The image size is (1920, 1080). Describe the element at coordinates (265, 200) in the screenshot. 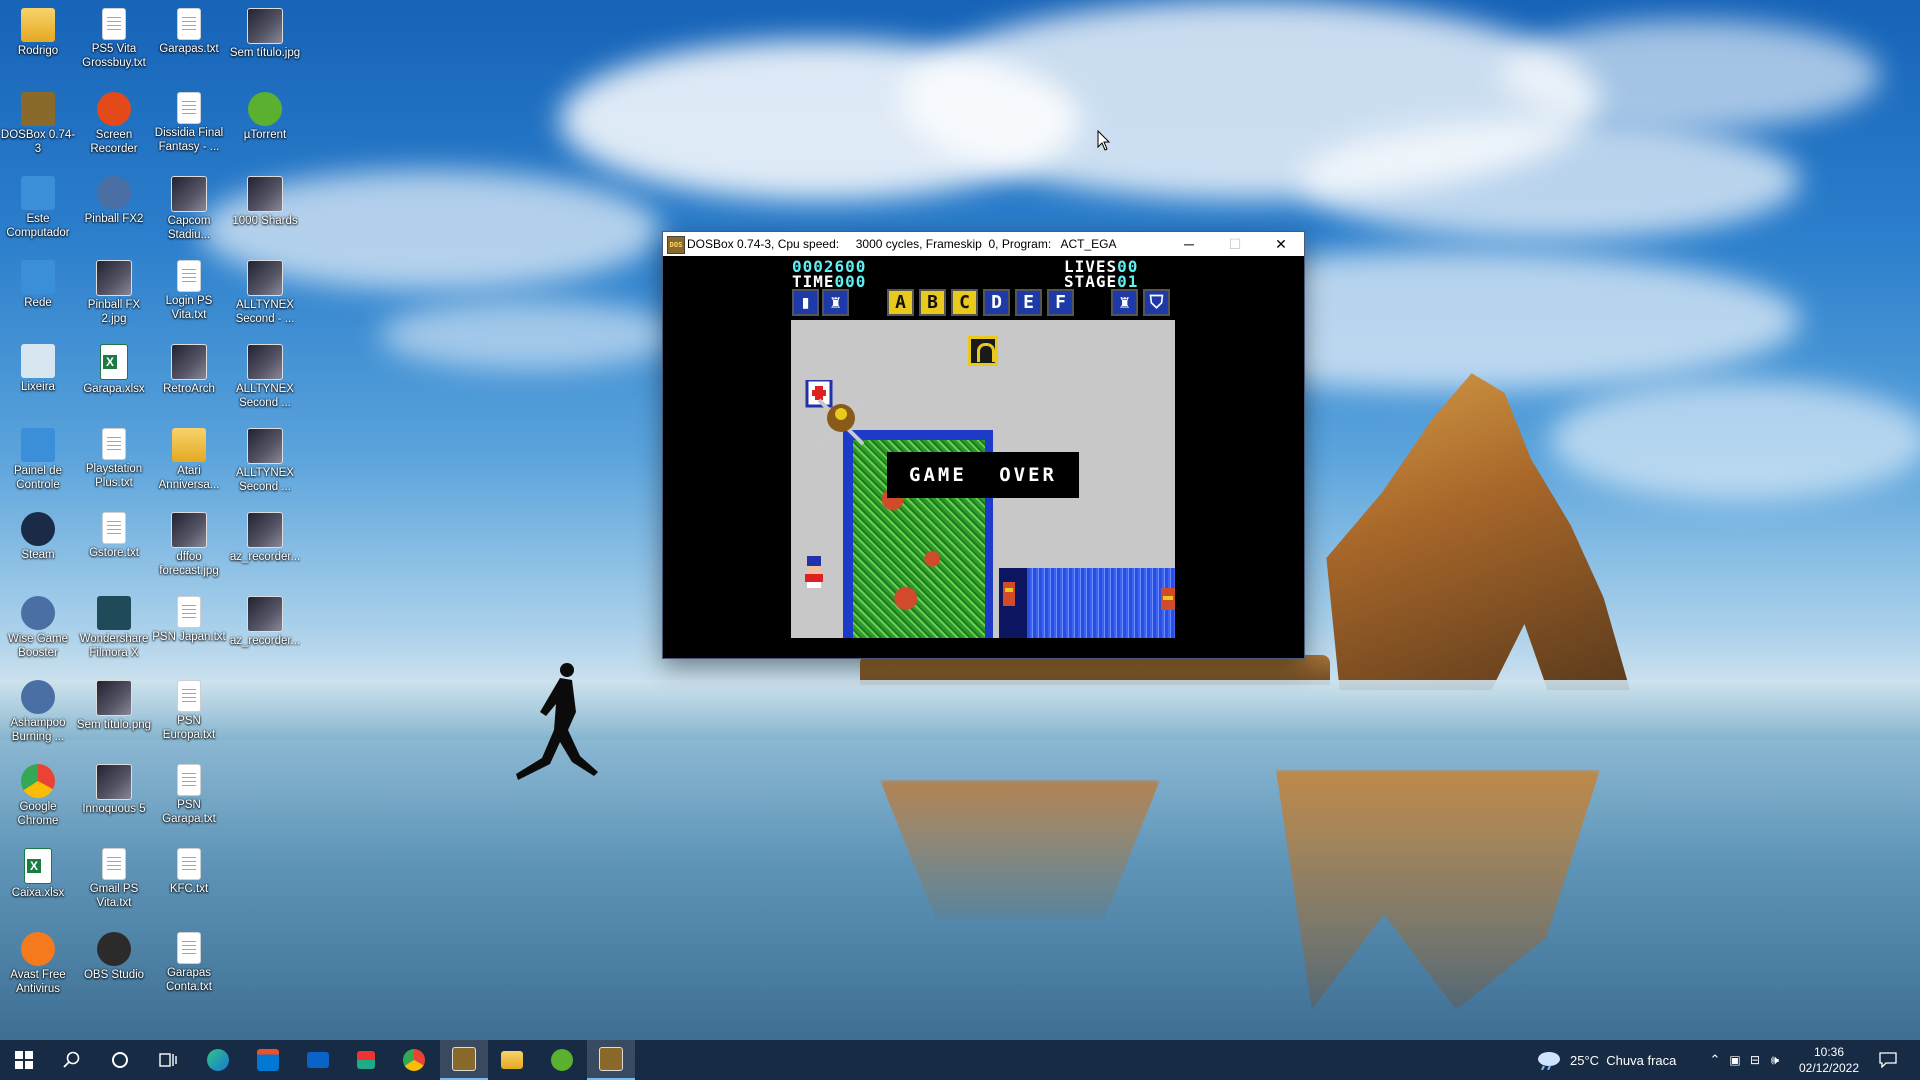

I see `desktop-icon: 1000 Shards` at that location.